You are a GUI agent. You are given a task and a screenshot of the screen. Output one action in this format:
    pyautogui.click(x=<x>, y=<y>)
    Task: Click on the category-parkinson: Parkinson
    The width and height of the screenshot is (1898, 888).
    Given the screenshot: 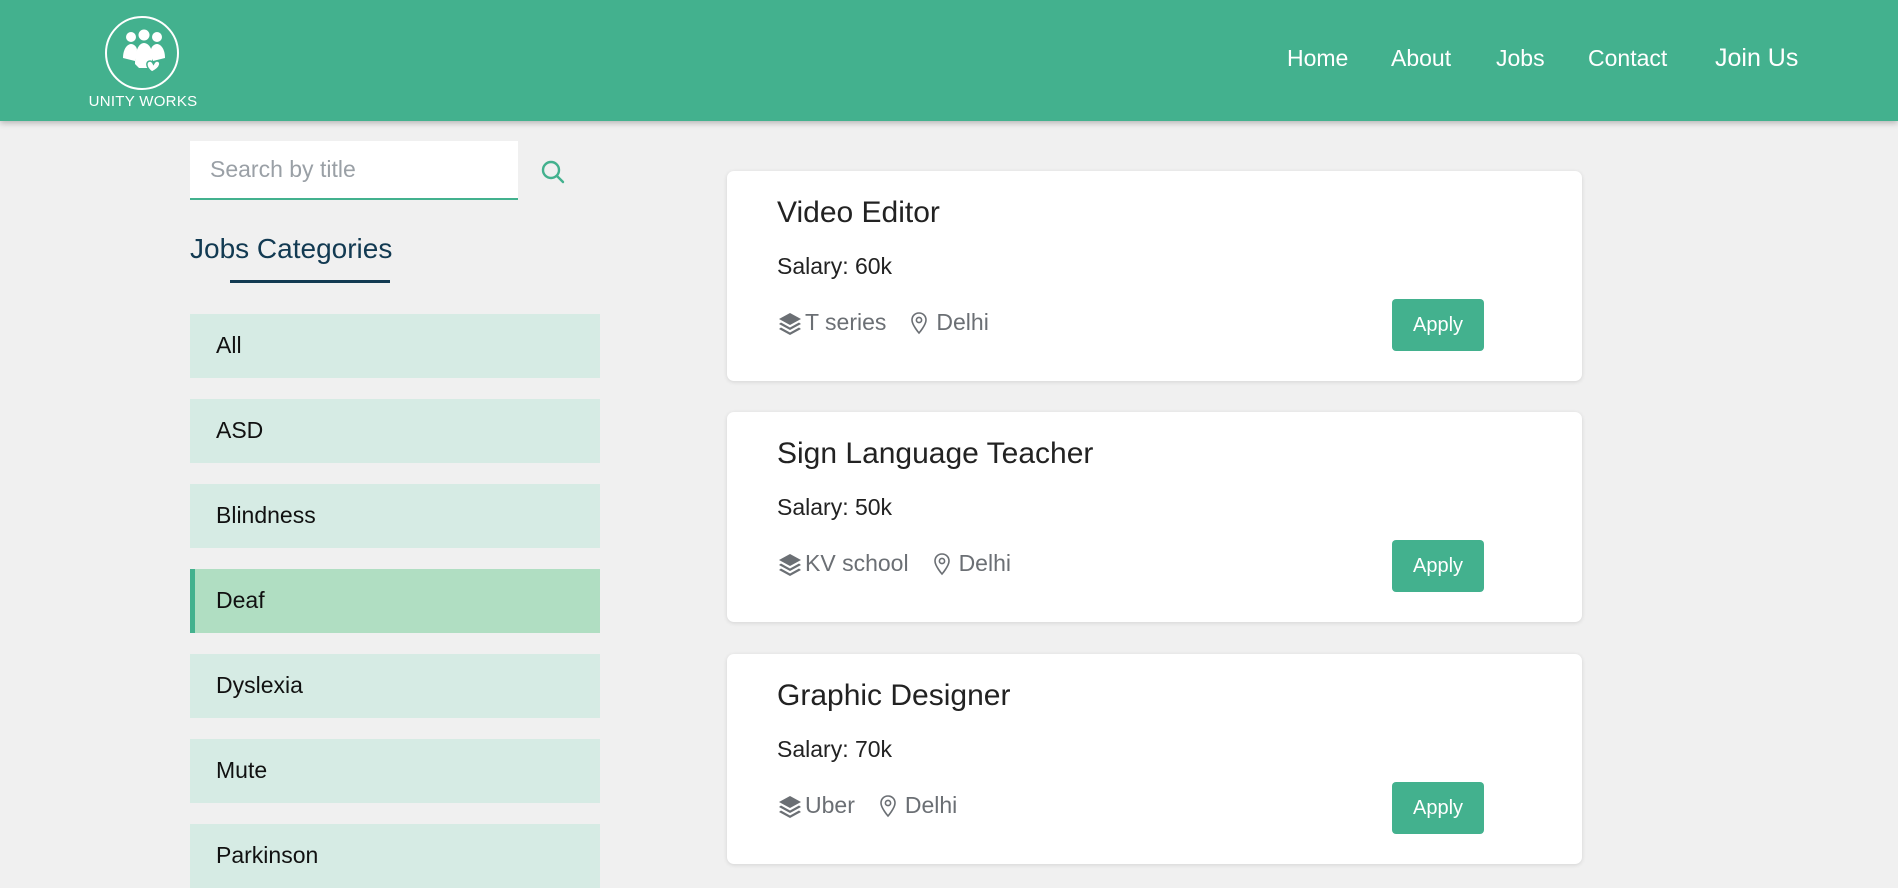 What is the action you would take?
    pyautogui.click(x=395, y=856)
    